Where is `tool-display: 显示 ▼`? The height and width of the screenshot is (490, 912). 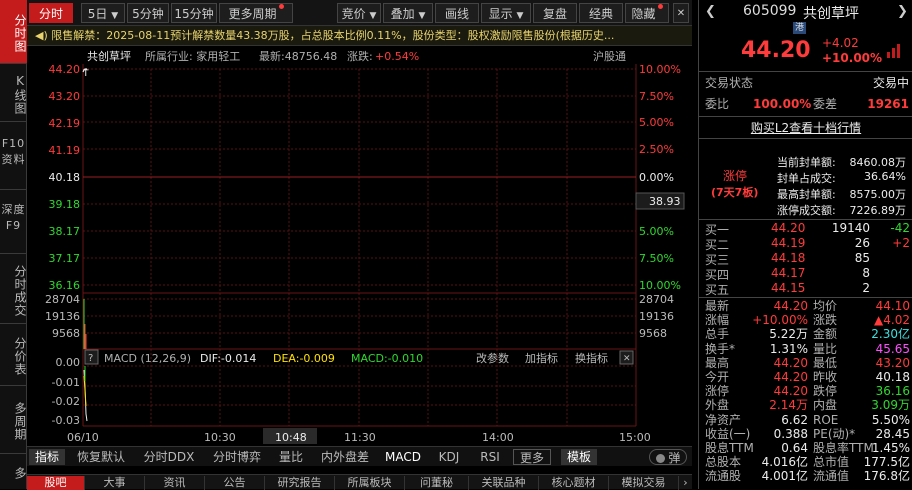 tool-display: 显示 ▼ is located at coordinates (506, 13).